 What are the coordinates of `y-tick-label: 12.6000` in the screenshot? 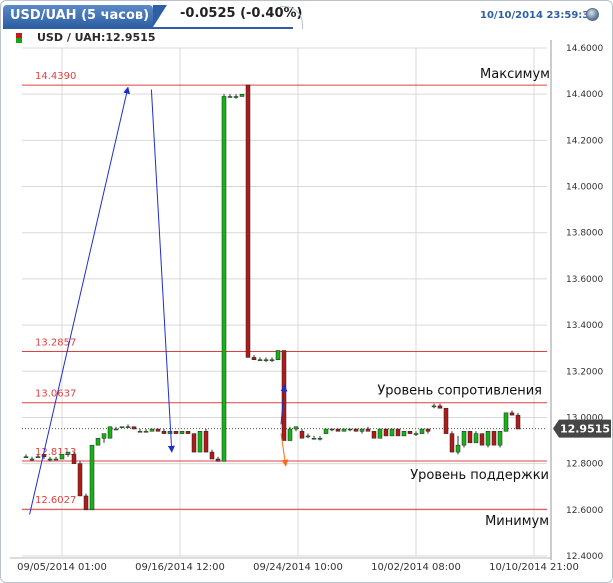 It's located at (584, 511).